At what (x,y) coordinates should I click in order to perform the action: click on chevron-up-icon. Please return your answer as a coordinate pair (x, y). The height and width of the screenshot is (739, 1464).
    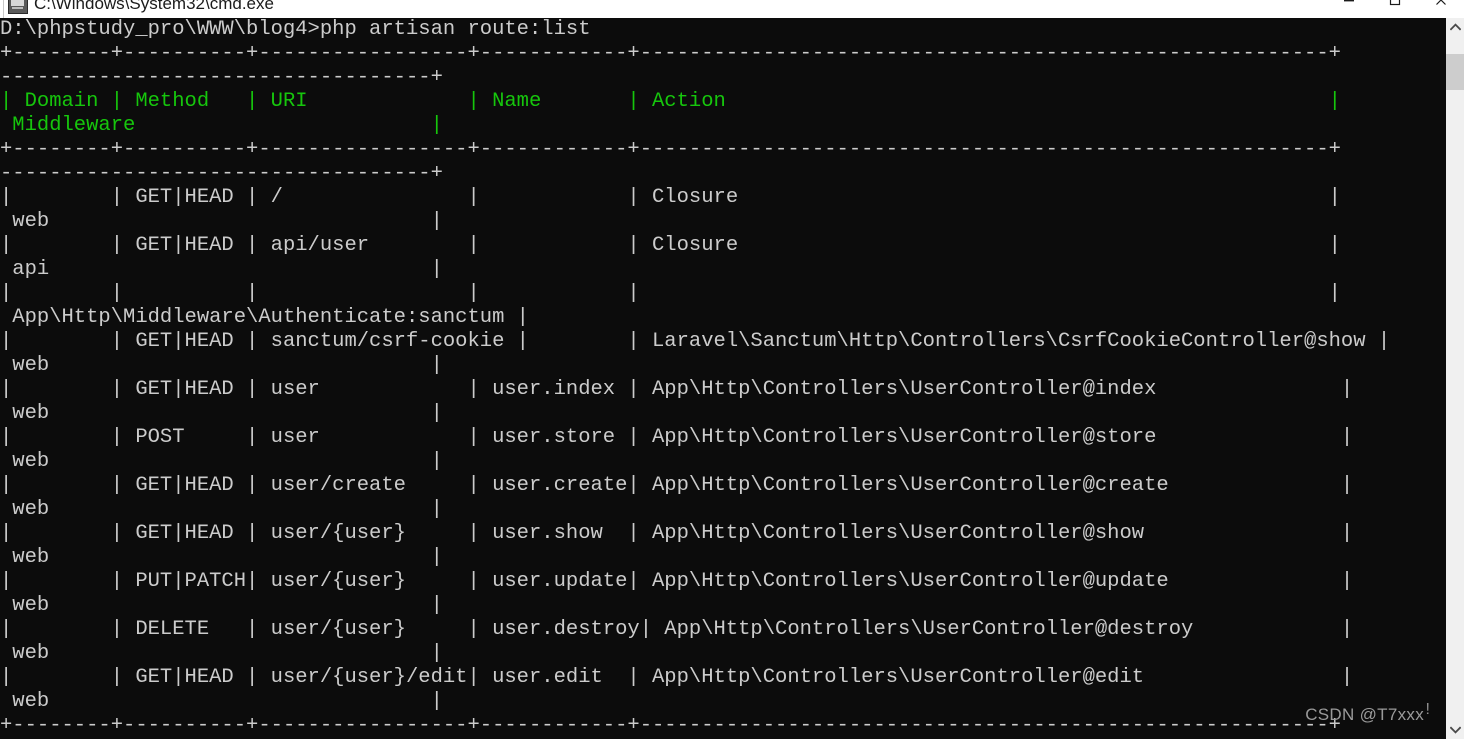
    Looking at the image, I should click on (1455, 27).